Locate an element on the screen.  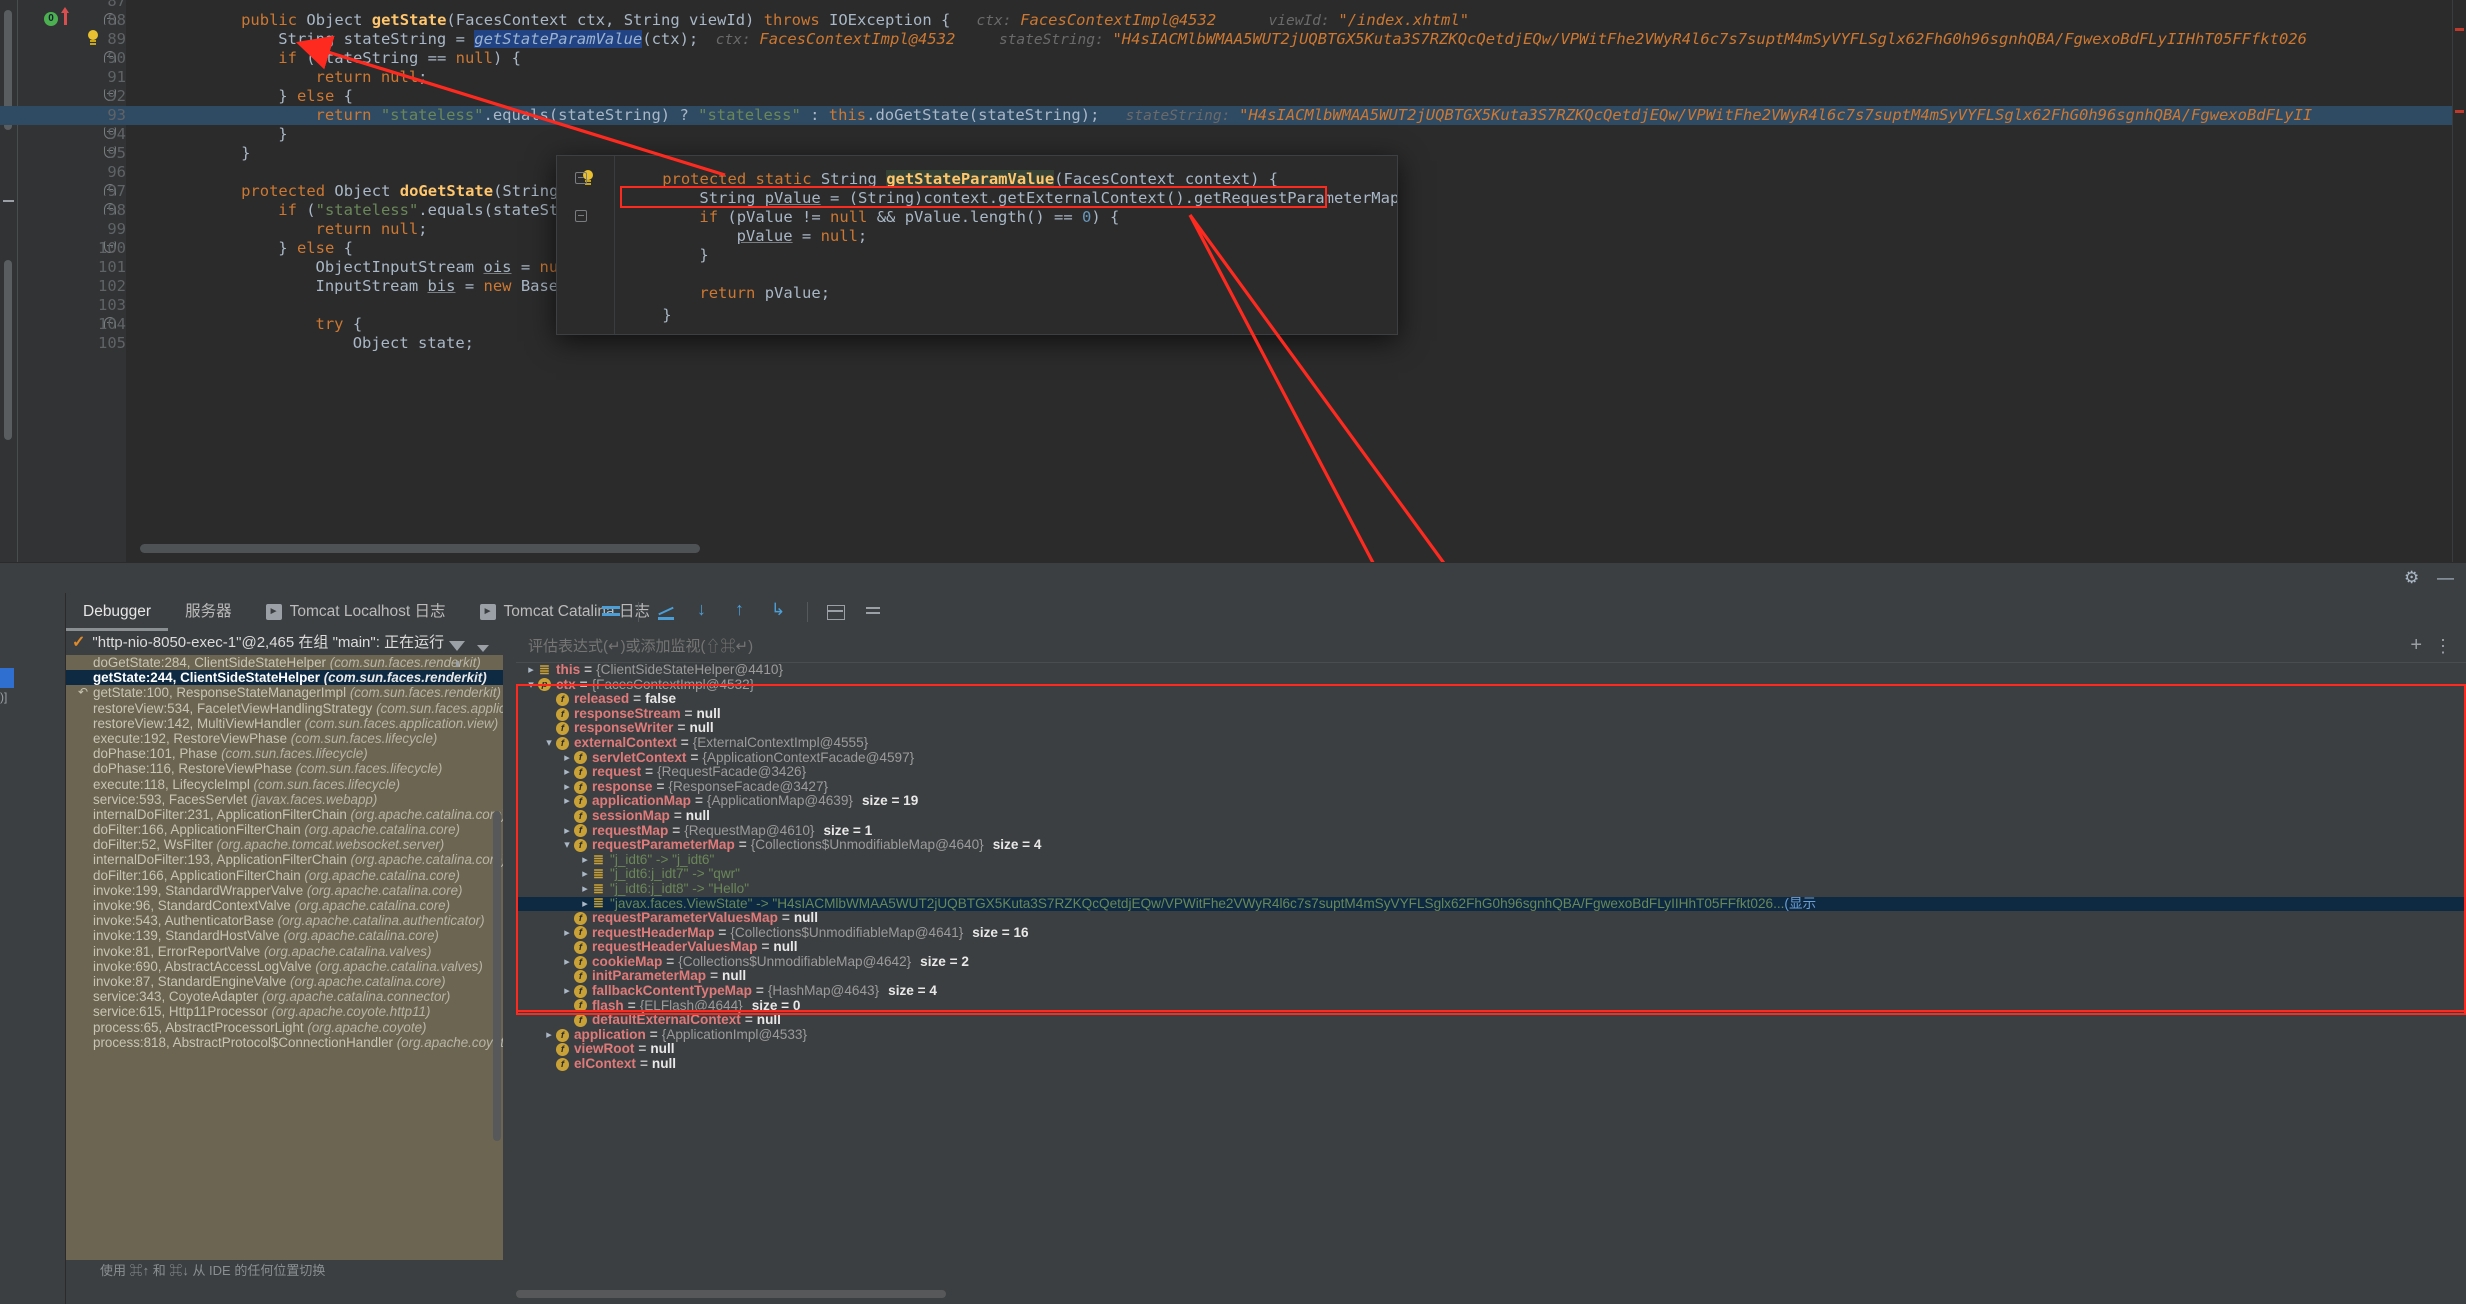
popup-fold-icon is located at coordinates (581, 178).